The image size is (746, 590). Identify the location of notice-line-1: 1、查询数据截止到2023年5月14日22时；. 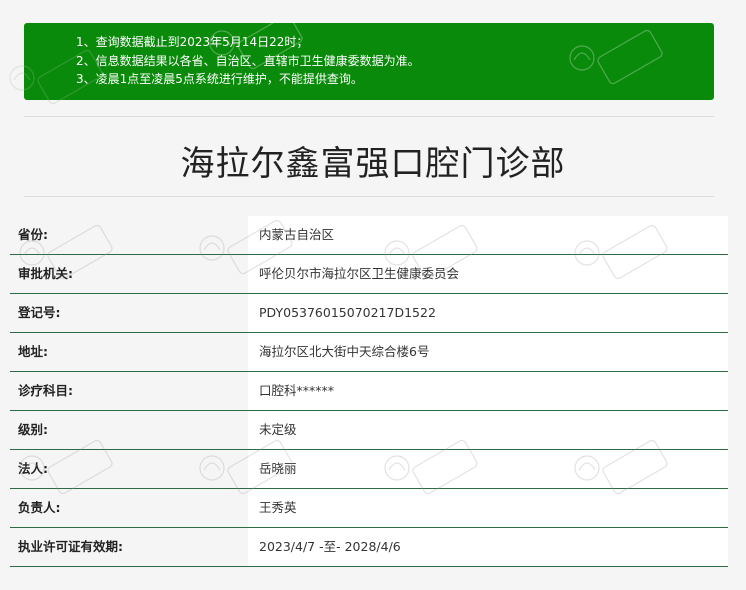
(192, 42).